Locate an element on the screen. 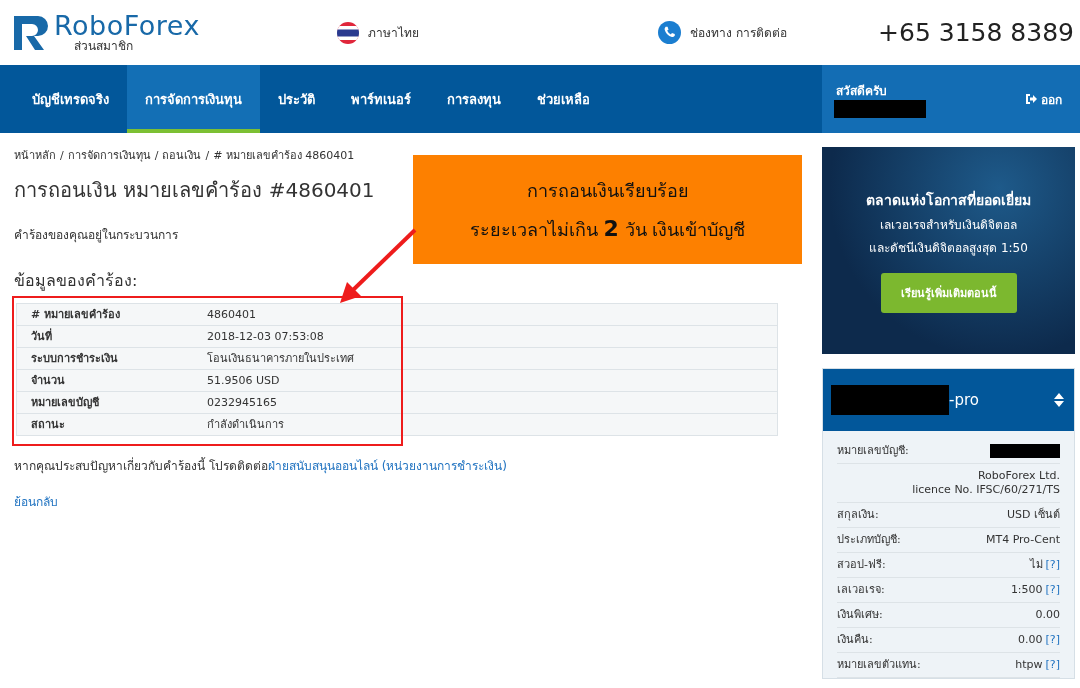  nav-tab: การจัดการเงินทุน is located at coordinates (193, 99).